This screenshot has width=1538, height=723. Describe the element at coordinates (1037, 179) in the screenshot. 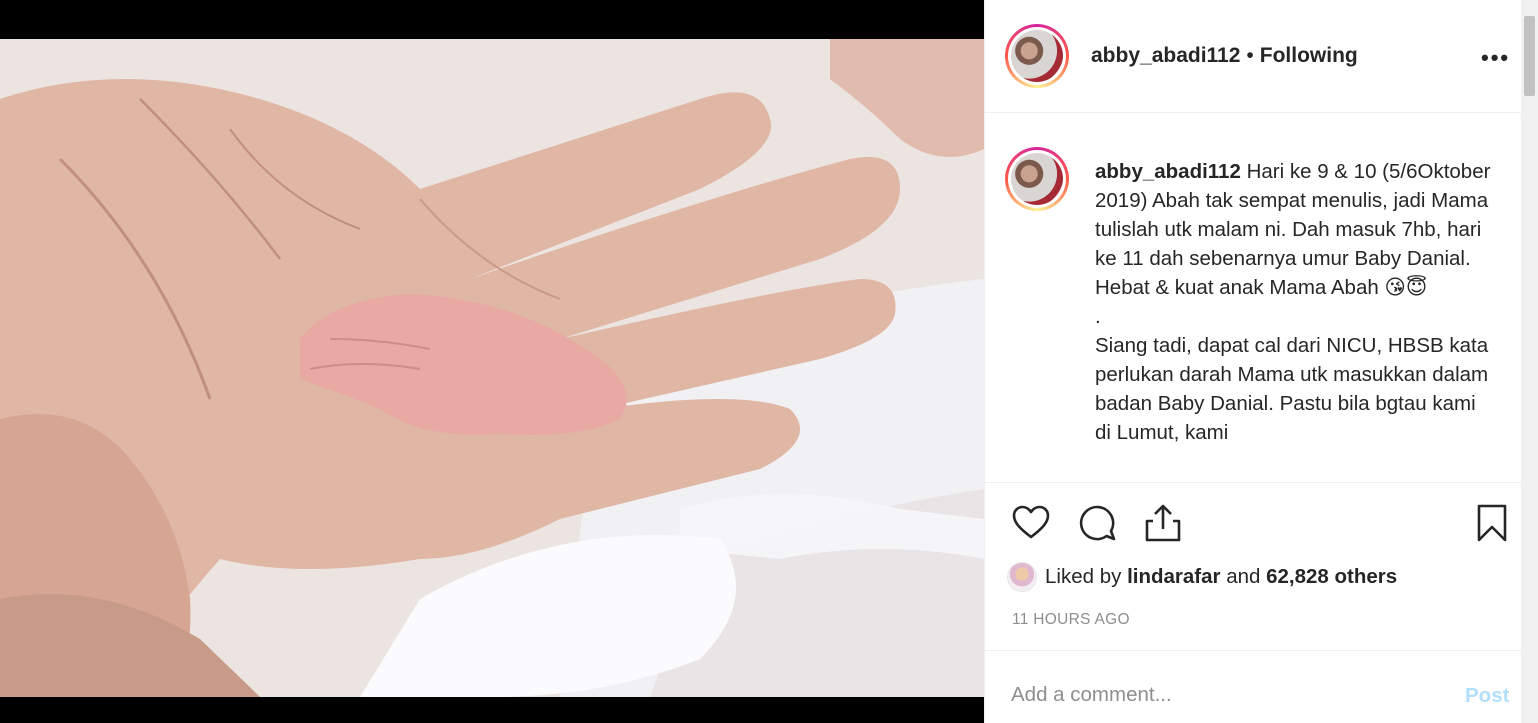

I see `caption-author-avatar` at that location.